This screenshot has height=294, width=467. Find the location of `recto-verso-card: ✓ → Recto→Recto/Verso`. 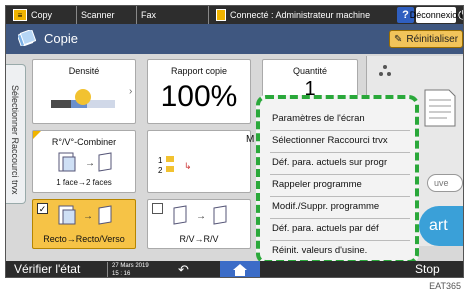

recto-verso-card: ✓ → Recto→Recto/Verso is located at coordinates (84, 224).